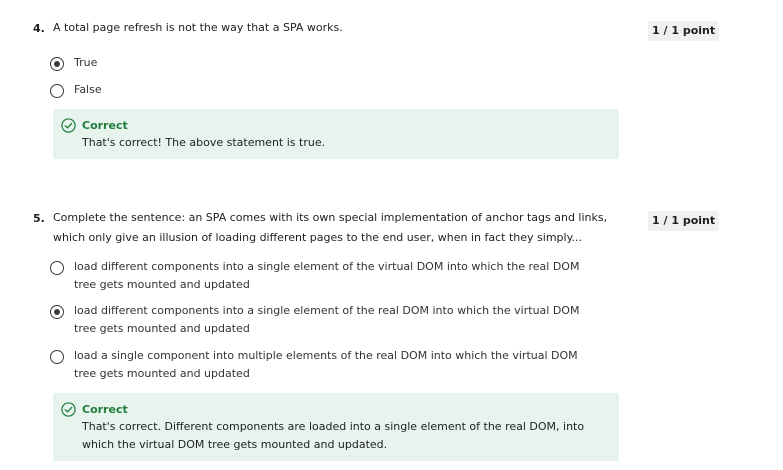  Describe the element at coordinates (39, 218) in the screenshot. I see `question-number: 5.` at that location.